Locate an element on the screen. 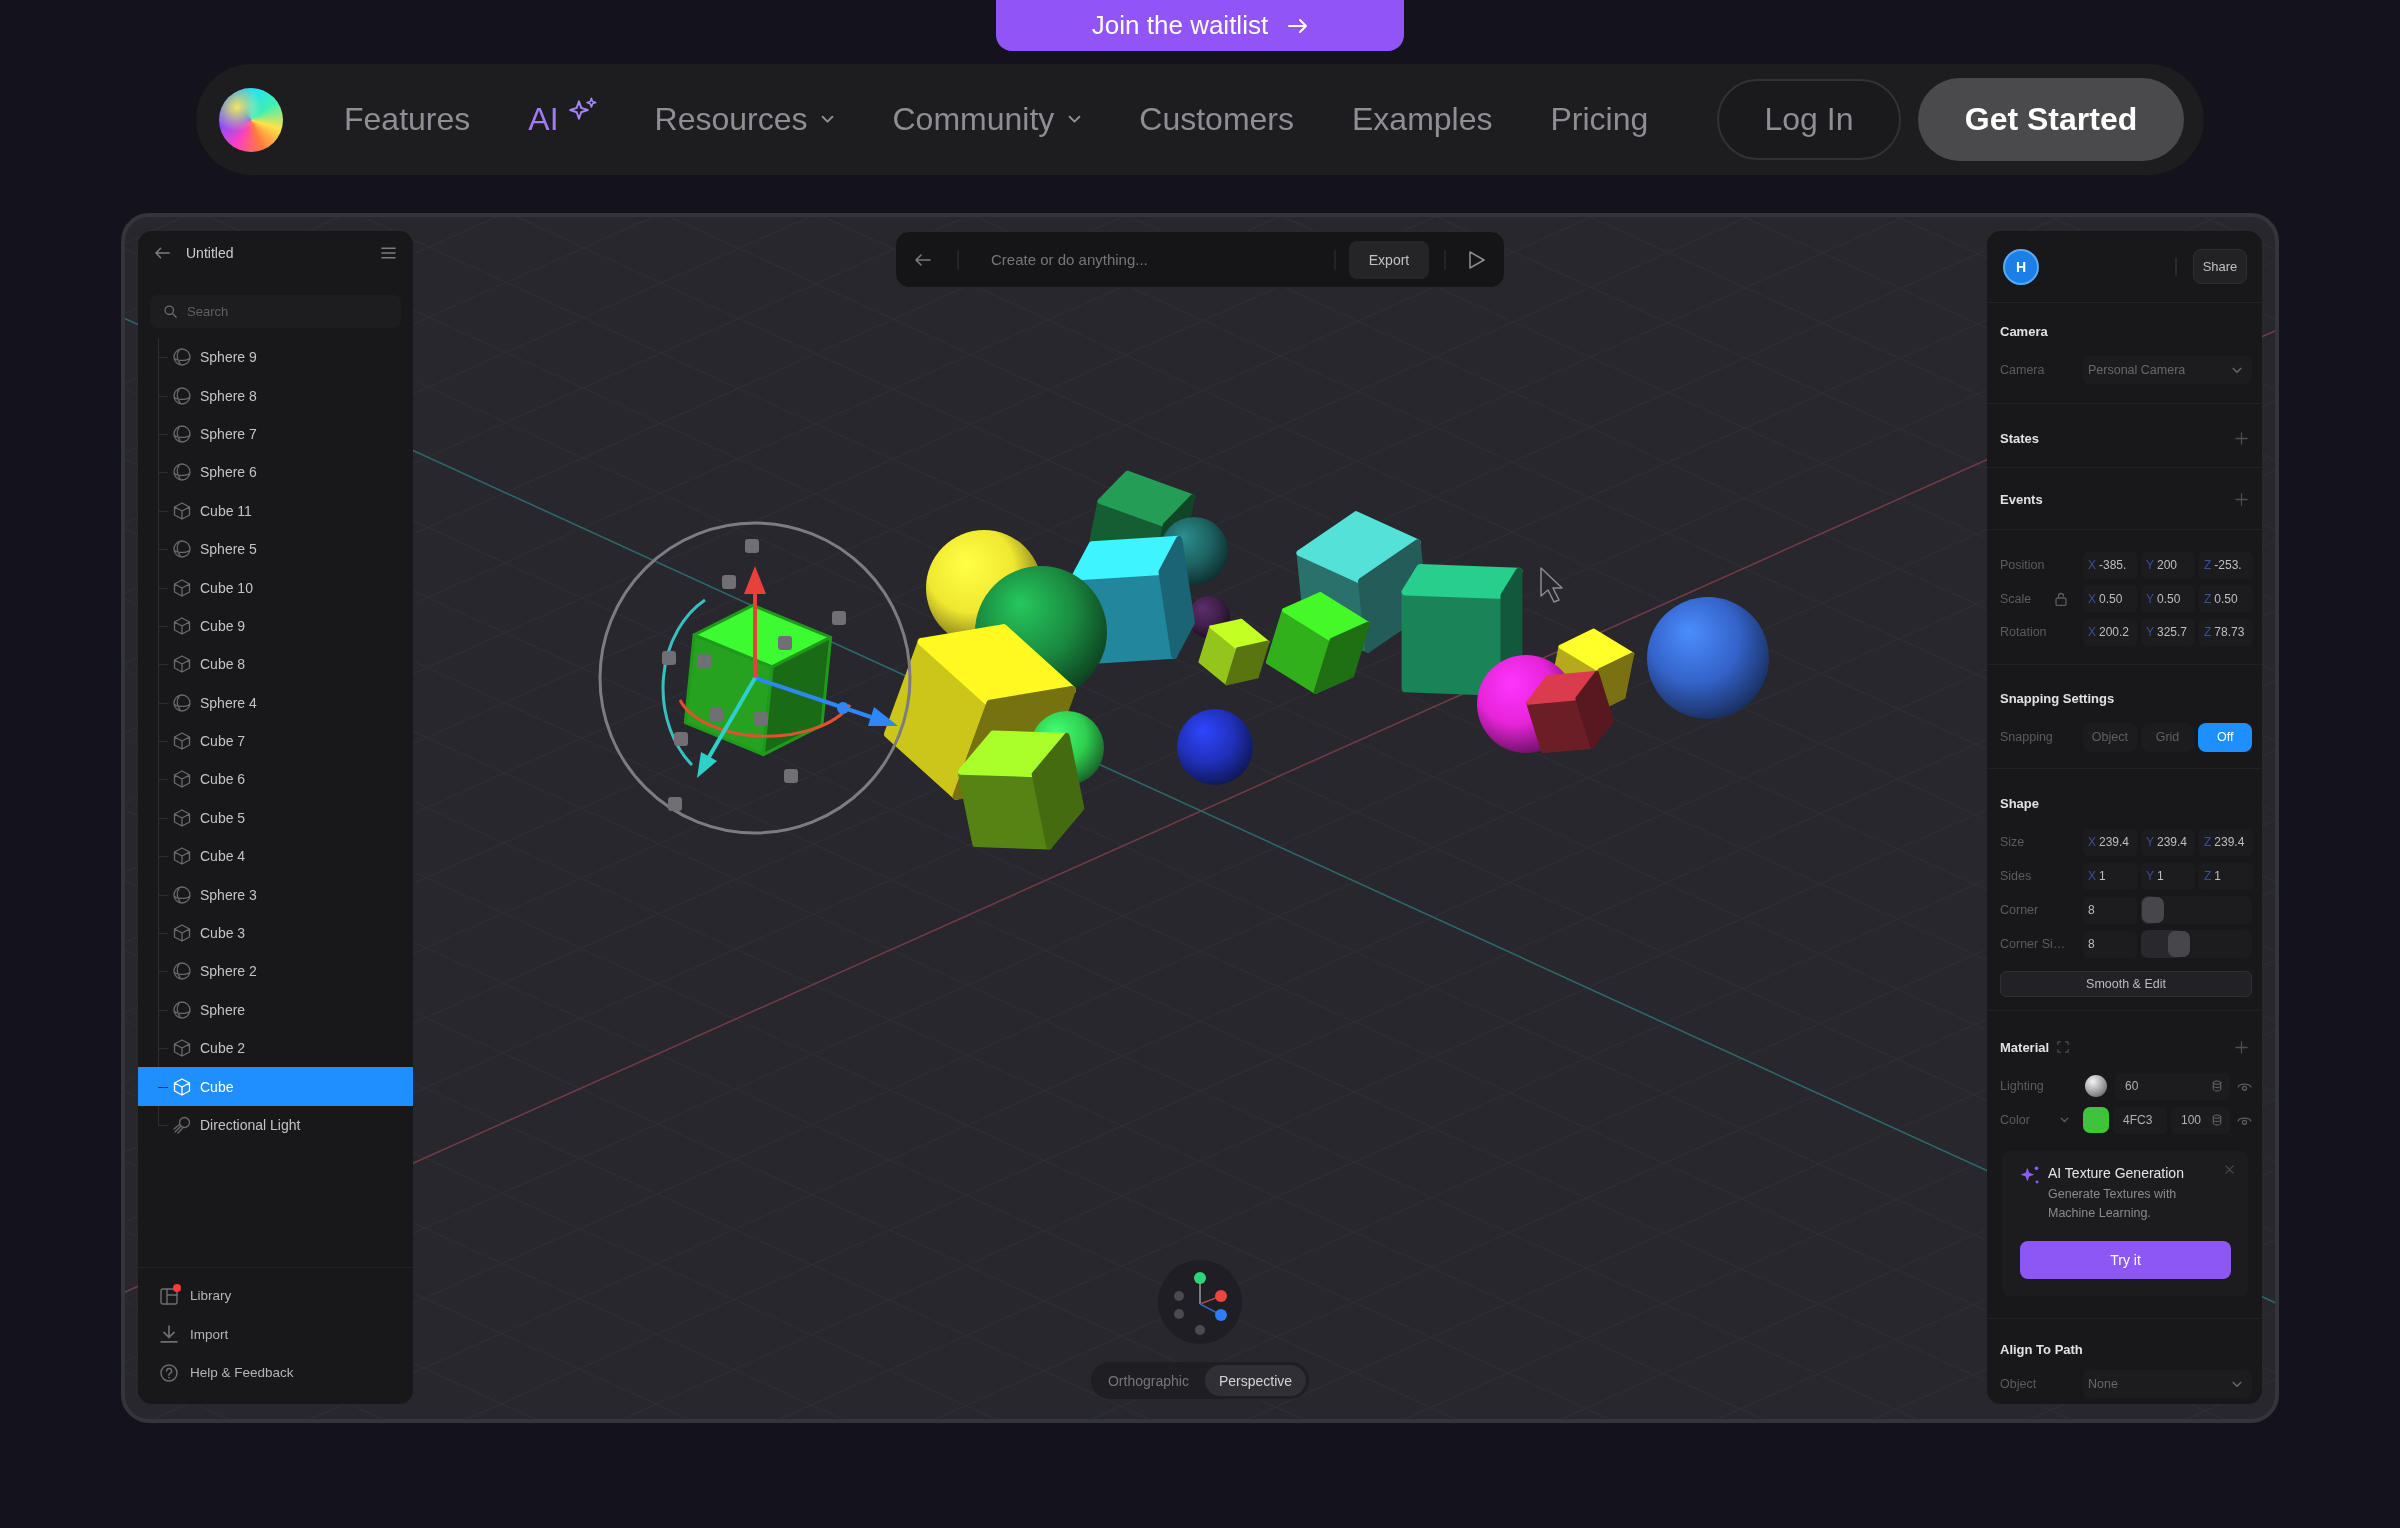 This screenshot has width=2400, height=1528. section-title: Material is located at coordinates (2025, 1047).